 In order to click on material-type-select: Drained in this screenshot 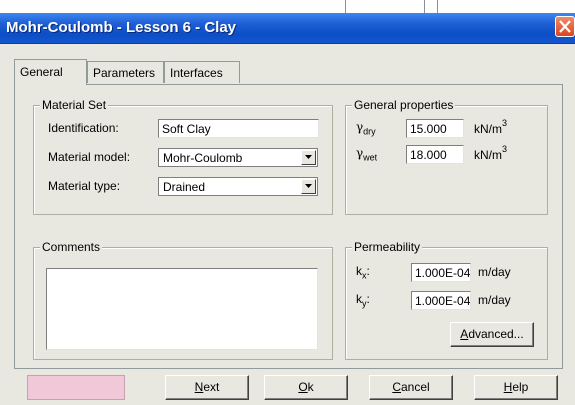, I will do `click(238, 186)`.